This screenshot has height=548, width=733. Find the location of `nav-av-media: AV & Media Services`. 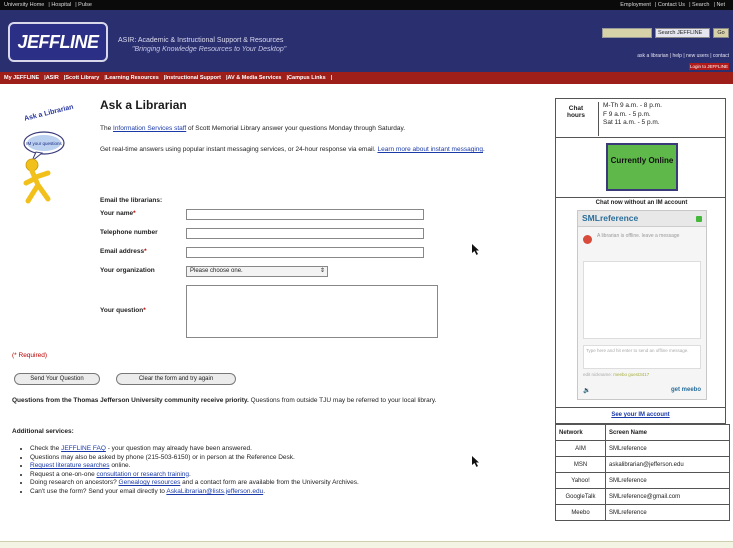

nav-av-media: AV & Media Services is located at coordinates (254, 78).